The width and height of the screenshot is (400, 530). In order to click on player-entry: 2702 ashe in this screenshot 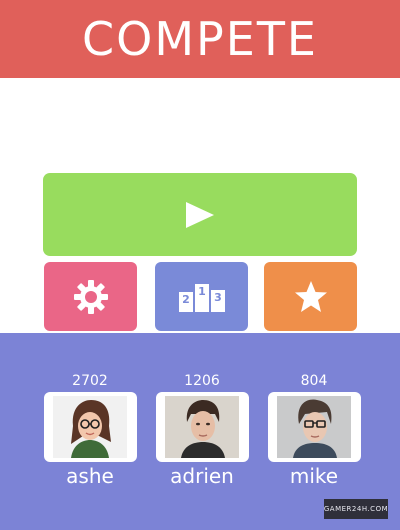, I will do `click(90, 430)`.